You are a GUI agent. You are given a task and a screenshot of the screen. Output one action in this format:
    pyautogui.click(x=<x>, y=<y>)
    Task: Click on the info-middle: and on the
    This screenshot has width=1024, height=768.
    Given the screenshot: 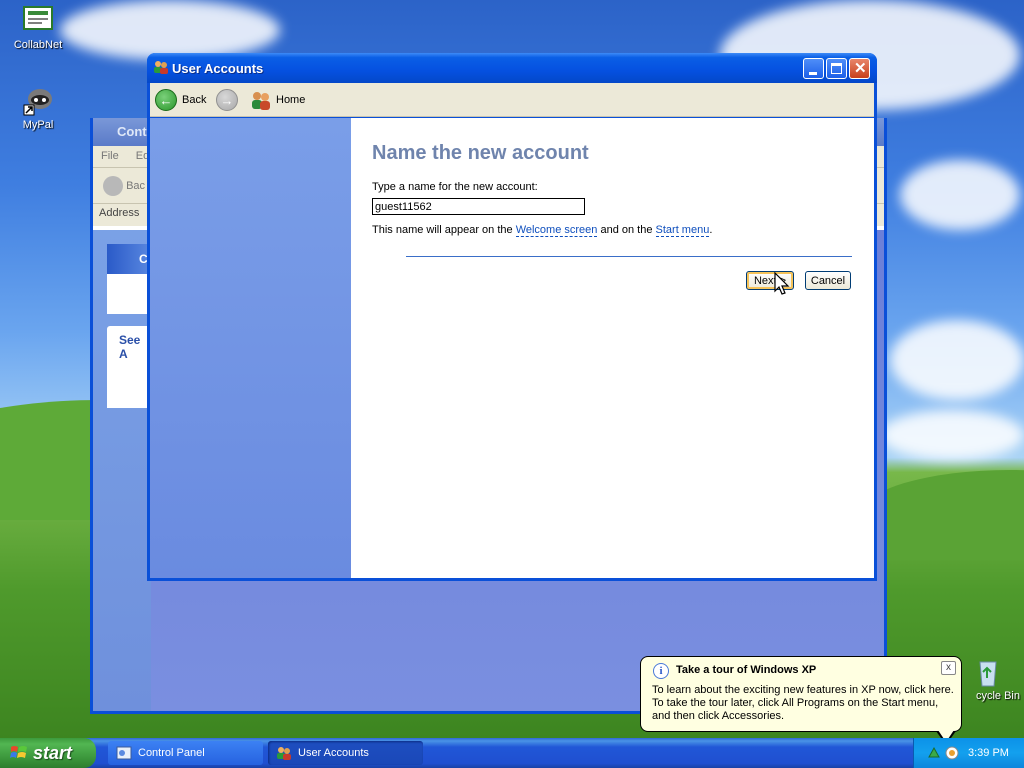 What is the action you would take?
    pyautogui.click(x=626, y=230)
    